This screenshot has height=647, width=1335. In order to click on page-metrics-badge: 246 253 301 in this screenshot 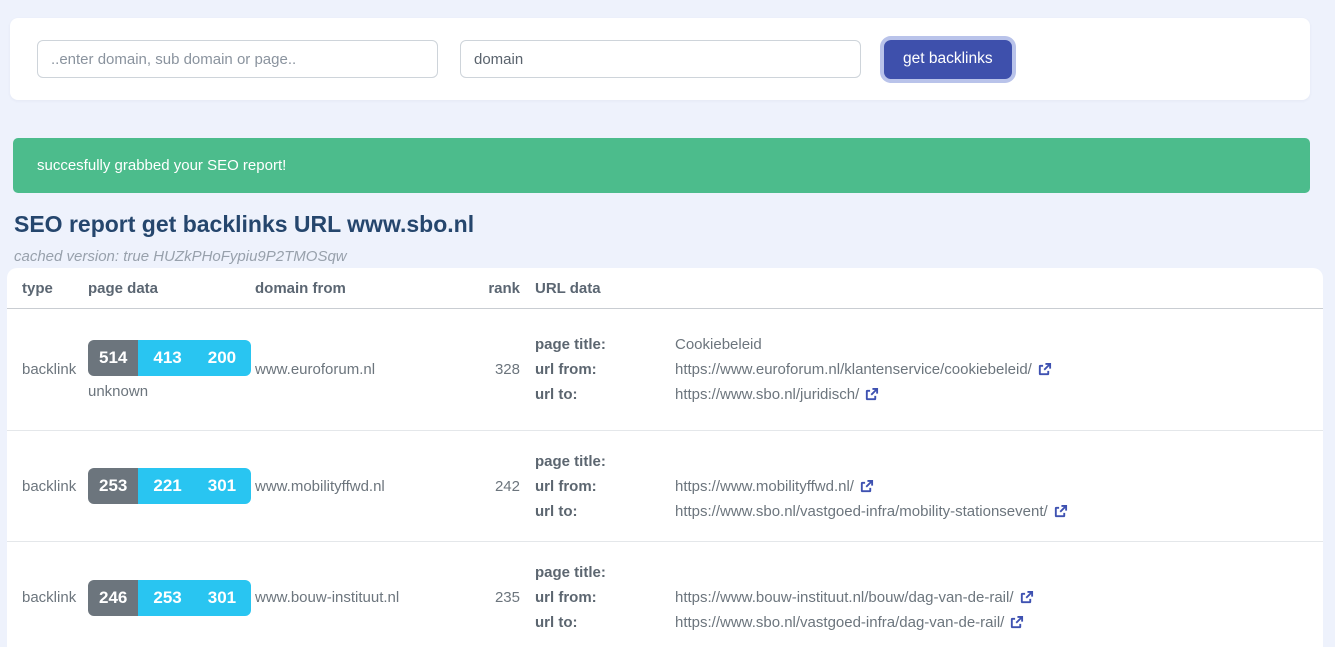, I will do `click(170, 597)`.